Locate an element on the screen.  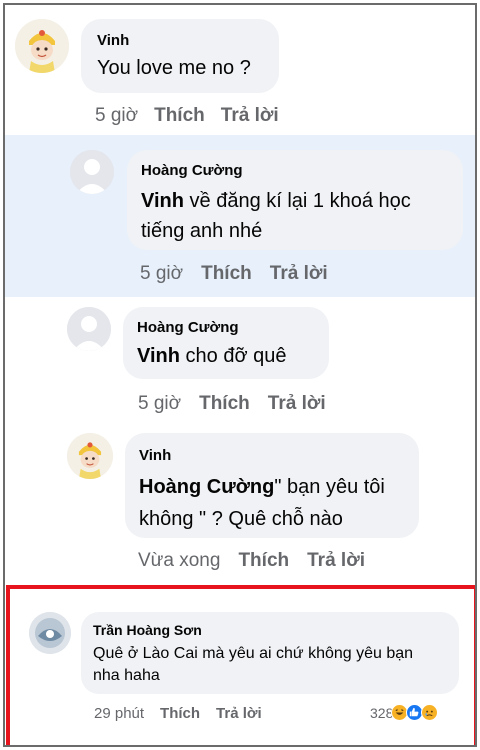
comment-author: Vinh is located at coordinates (113, 40).